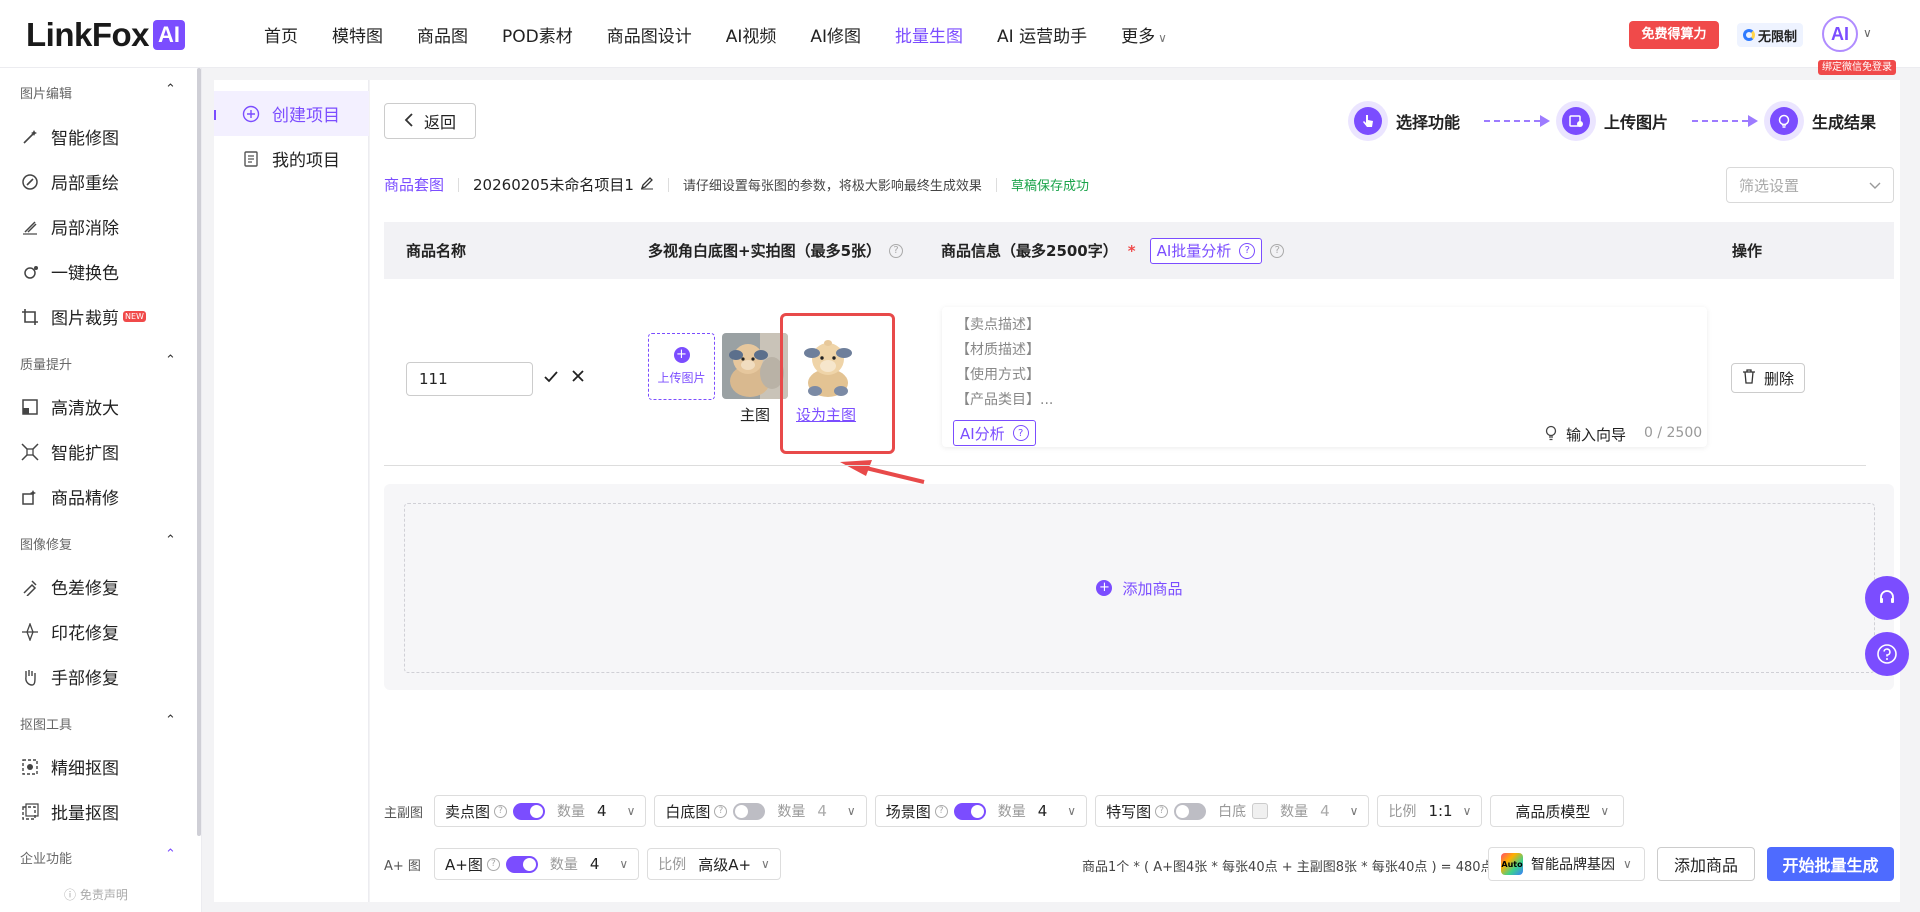  What do you see at coordinates (1430, 811) in the screenshot?
I see `ratio-group: 比例 1:1 ∨` at bounding box center [1430, 811].